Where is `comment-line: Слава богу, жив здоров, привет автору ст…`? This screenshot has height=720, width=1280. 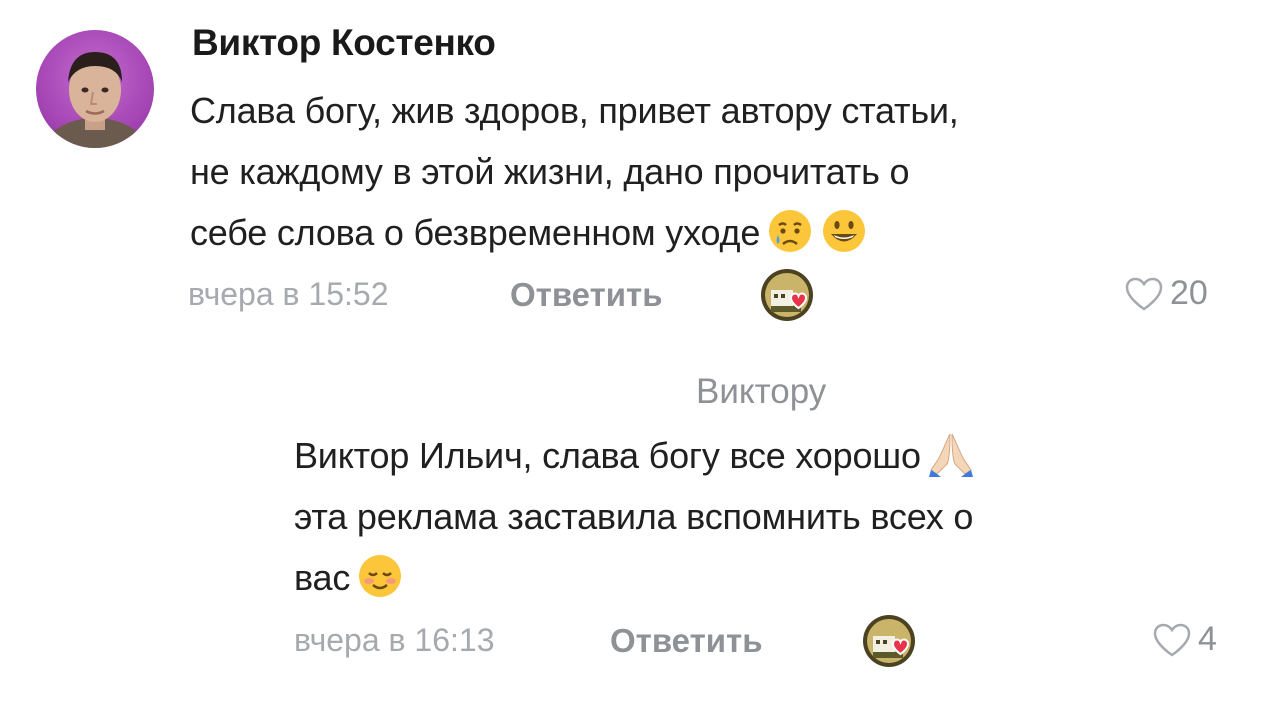
comment-line: Слава богу, жив здоров, привет автору ст… is located at coordinates (574, 110).